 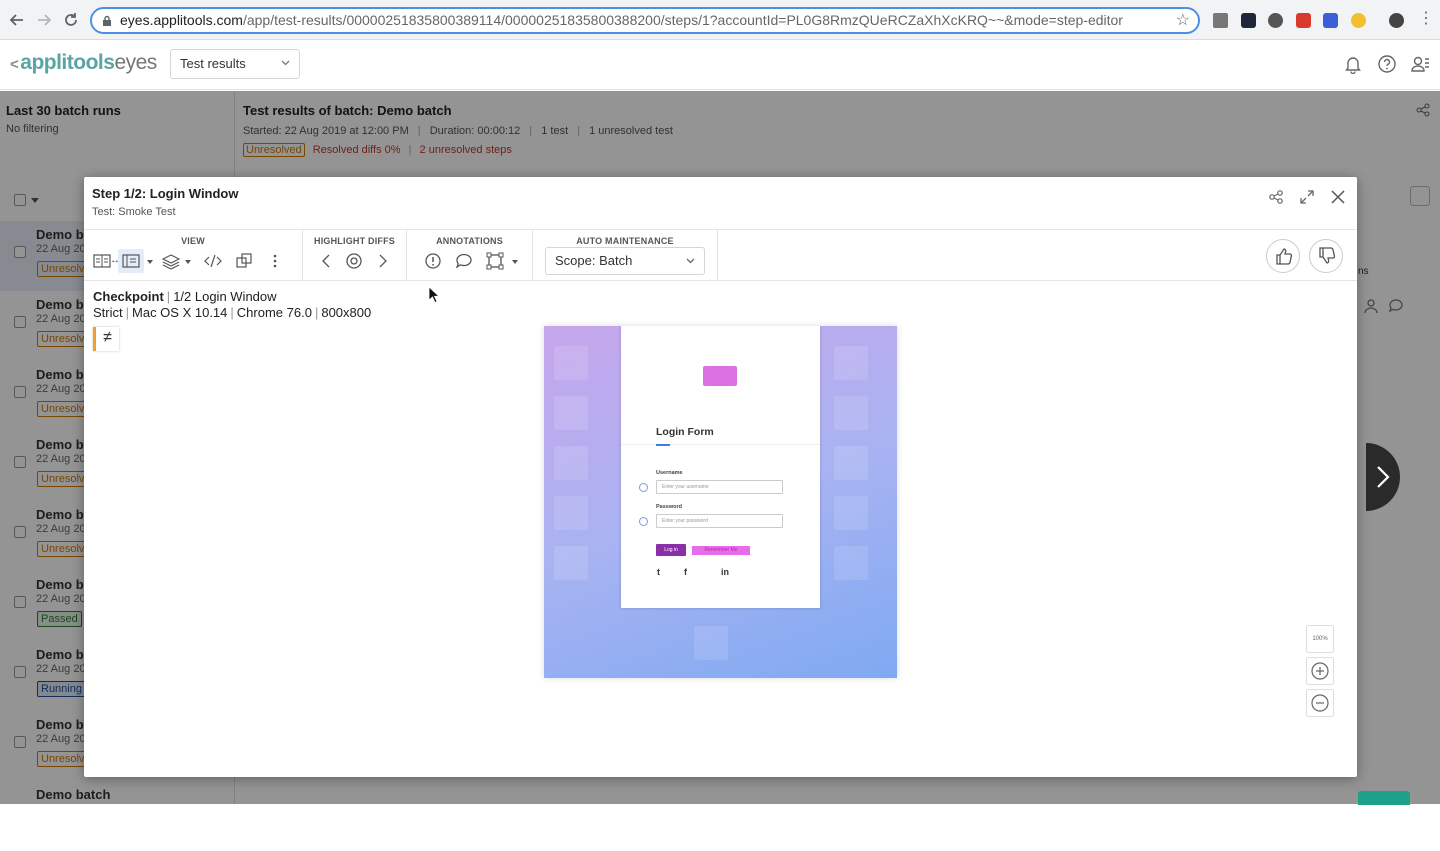 I want to click on view-select-value: Test results, so click(x=213, y=63).